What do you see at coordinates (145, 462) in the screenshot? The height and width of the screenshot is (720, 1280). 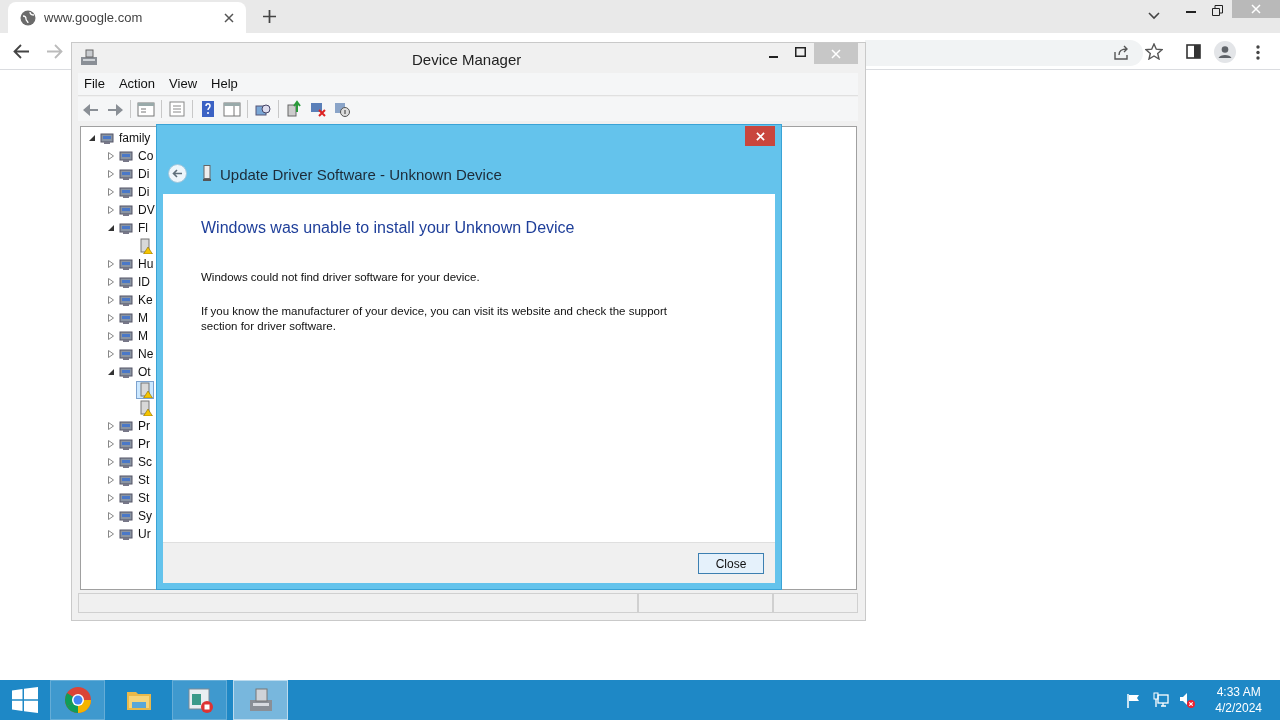 I see `tree-item: Sc` at bounding box center [145, 462].